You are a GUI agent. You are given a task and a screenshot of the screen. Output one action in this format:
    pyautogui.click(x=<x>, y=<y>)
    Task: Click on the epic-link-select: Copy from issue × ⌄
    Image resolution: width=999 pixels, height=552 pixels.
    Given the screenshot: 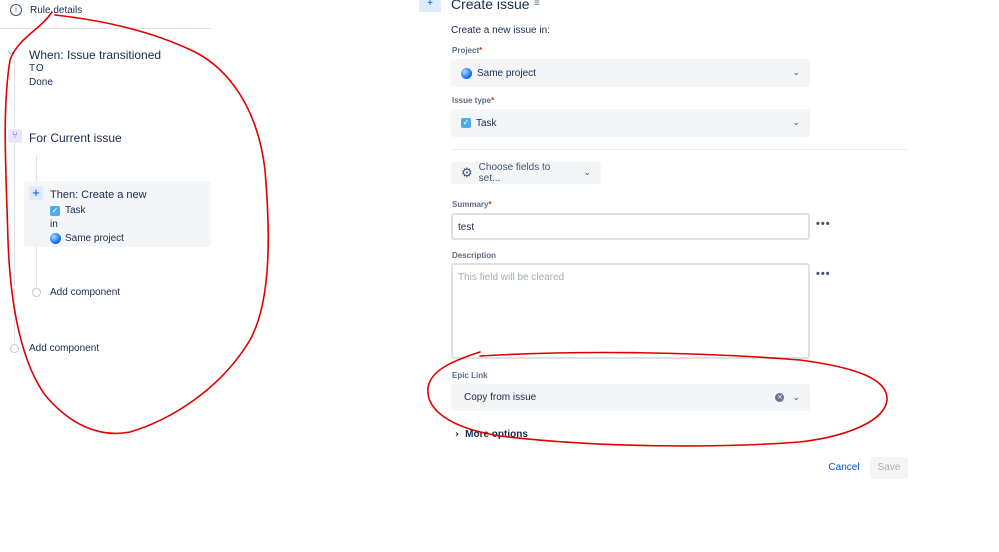 What is the action you would take?
    pyautogui.click(x=630, y=397)
    